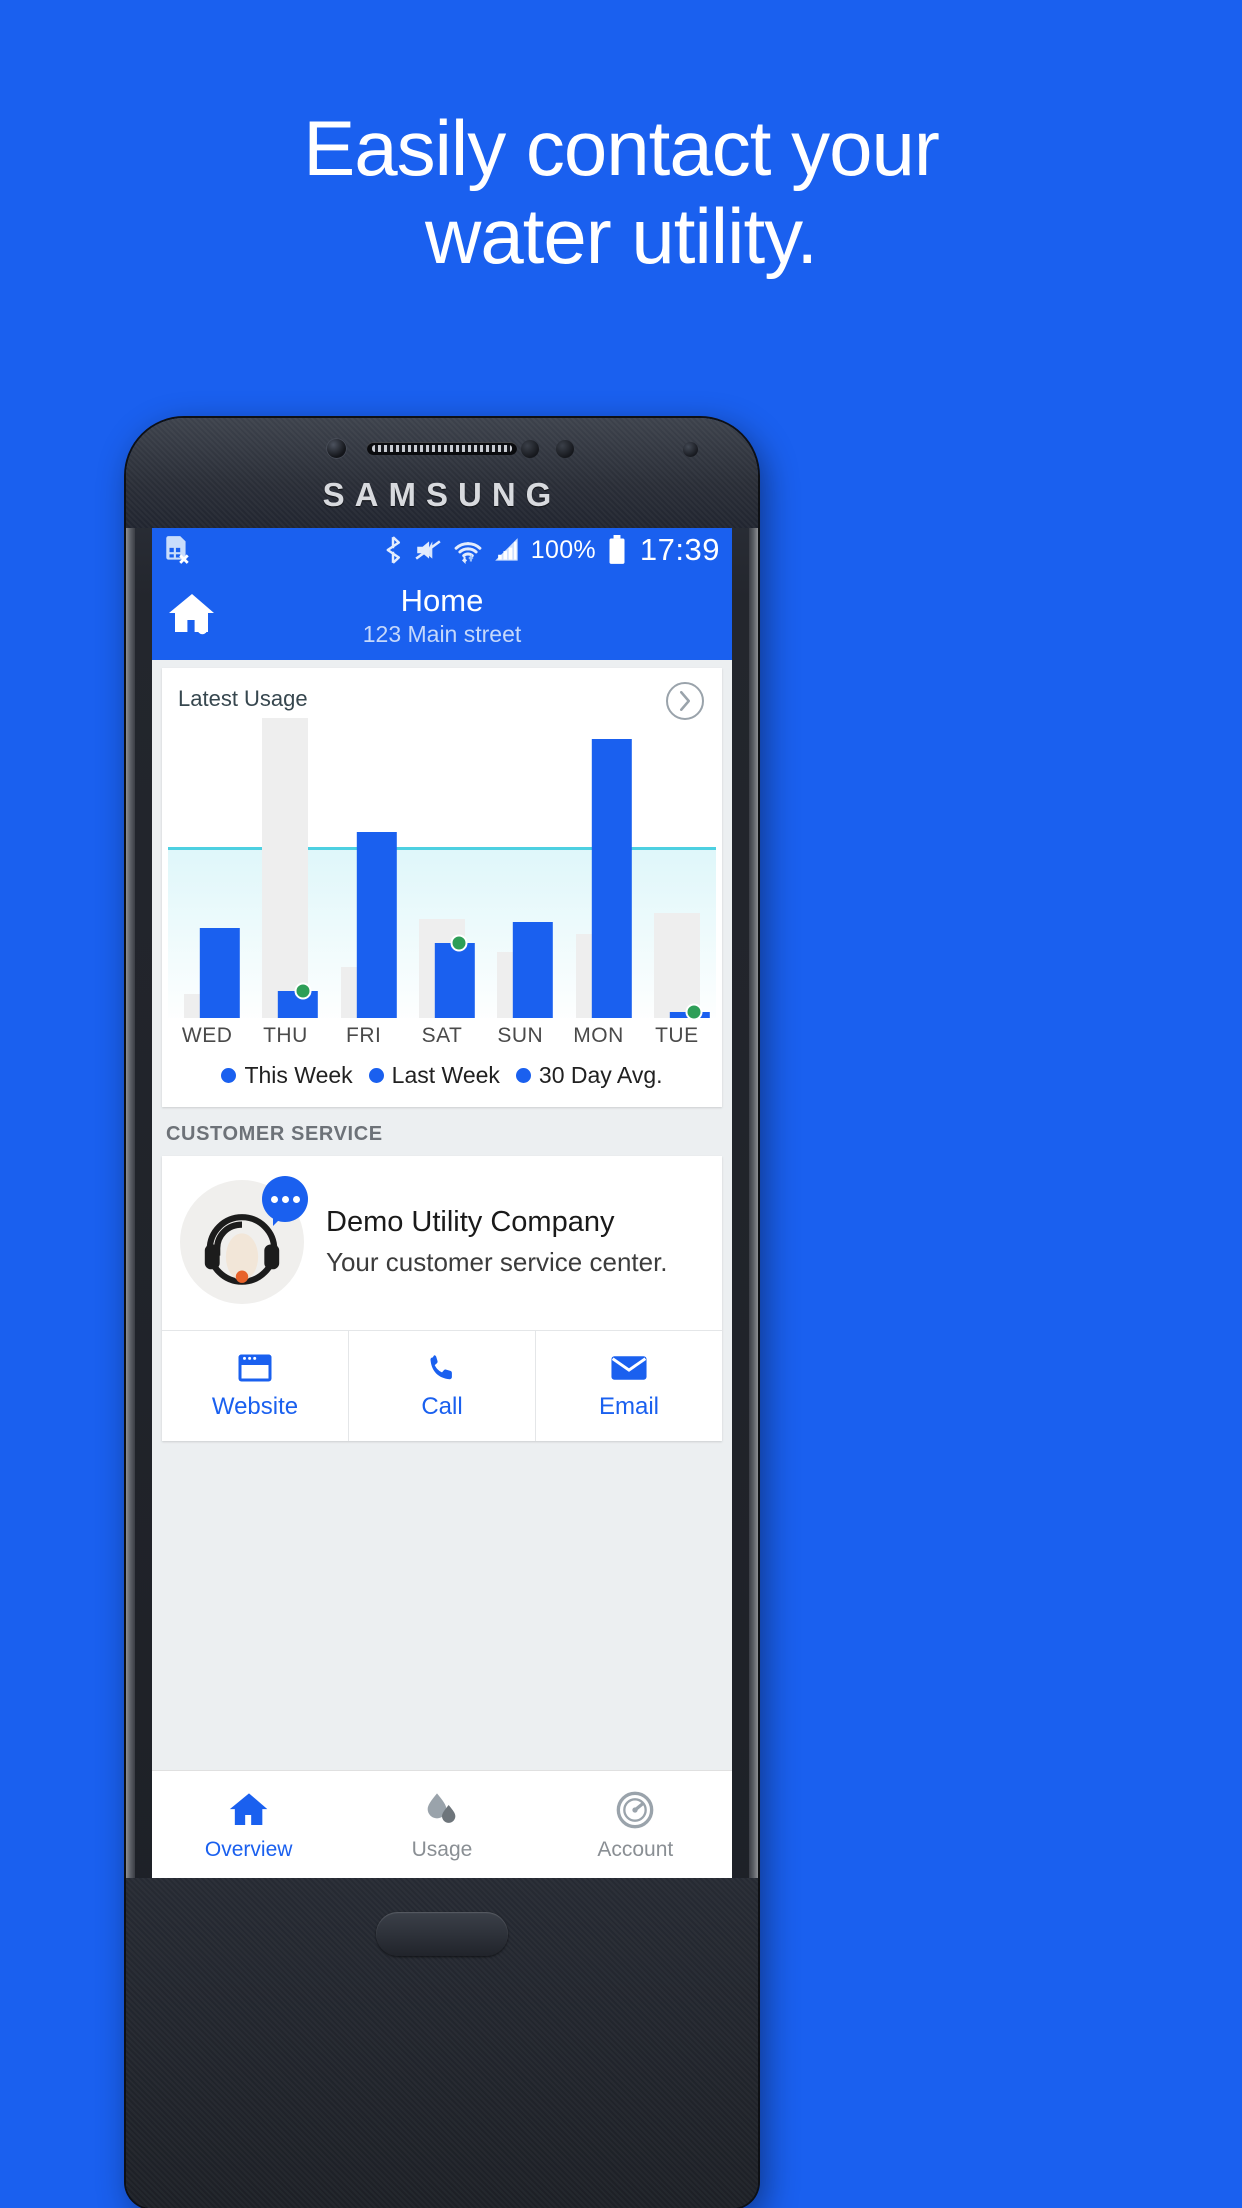 The height and width of the screenshot is (2208, 1242). Describe the element at coordinates (617, 550) in the screenshot. I see `battery-full-icon` at that location.